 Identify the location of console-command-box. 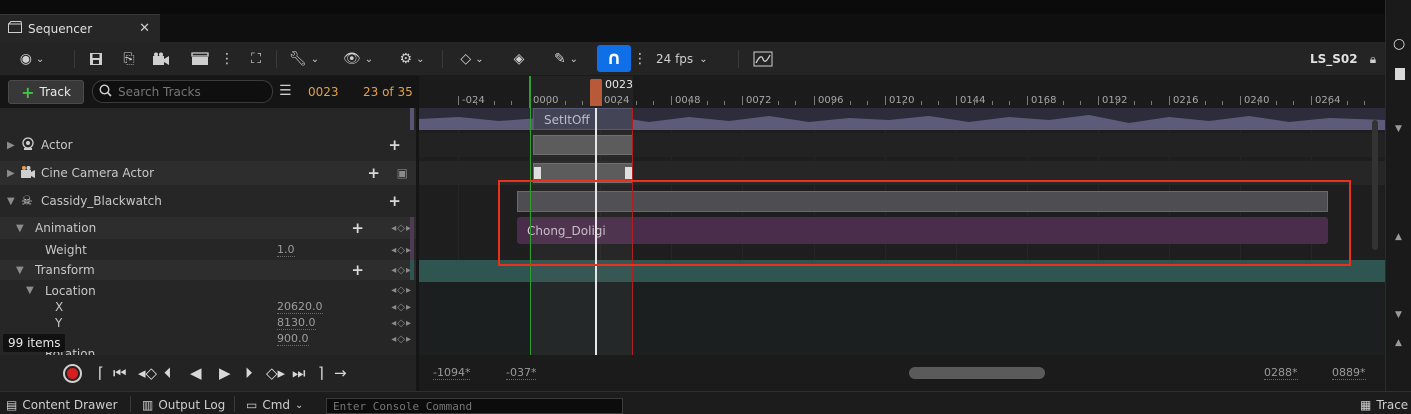
(474, 406).